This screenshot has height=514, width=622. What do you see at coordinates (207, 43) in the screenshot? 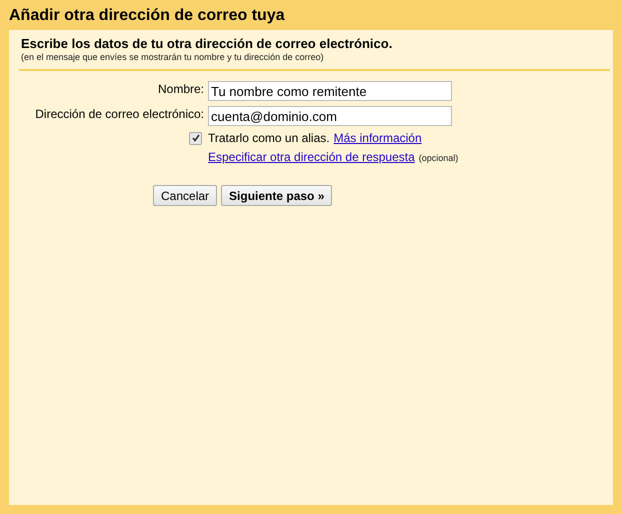
I see `form-heading: Escribe los datos de tu otra dirección de correo electrónico.` at bounding box center [207, 43].